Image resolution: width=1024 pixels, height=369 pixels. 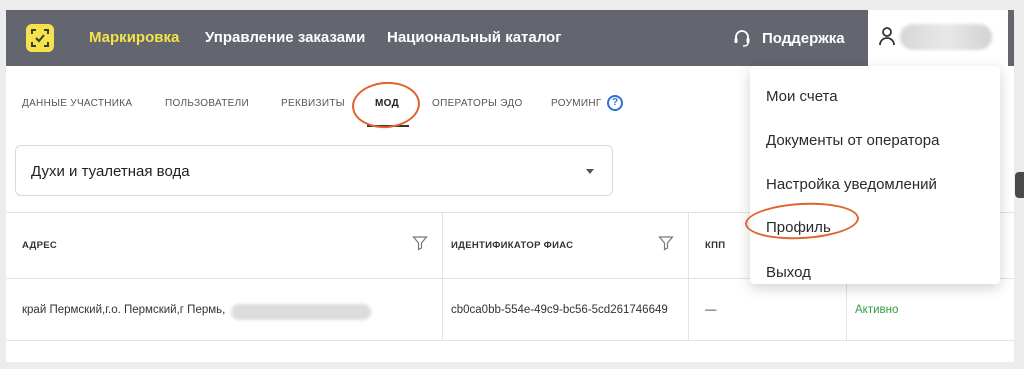 I want to click on user-menu-button, so click(x=938, y=38).